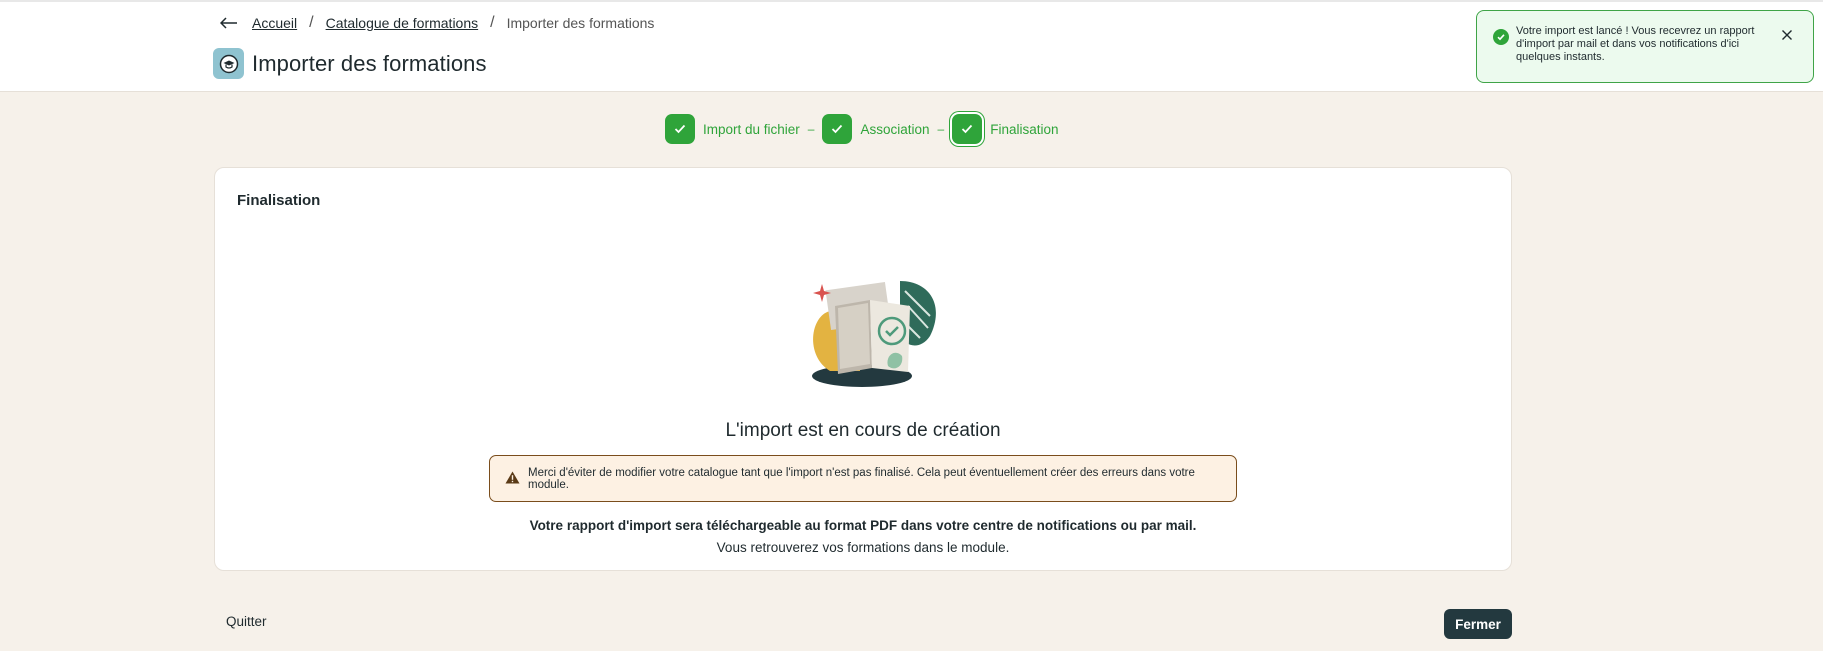 This screenshot has width=1823, height=651. I want to click on card-title: Finalisation, so click(279, 200).